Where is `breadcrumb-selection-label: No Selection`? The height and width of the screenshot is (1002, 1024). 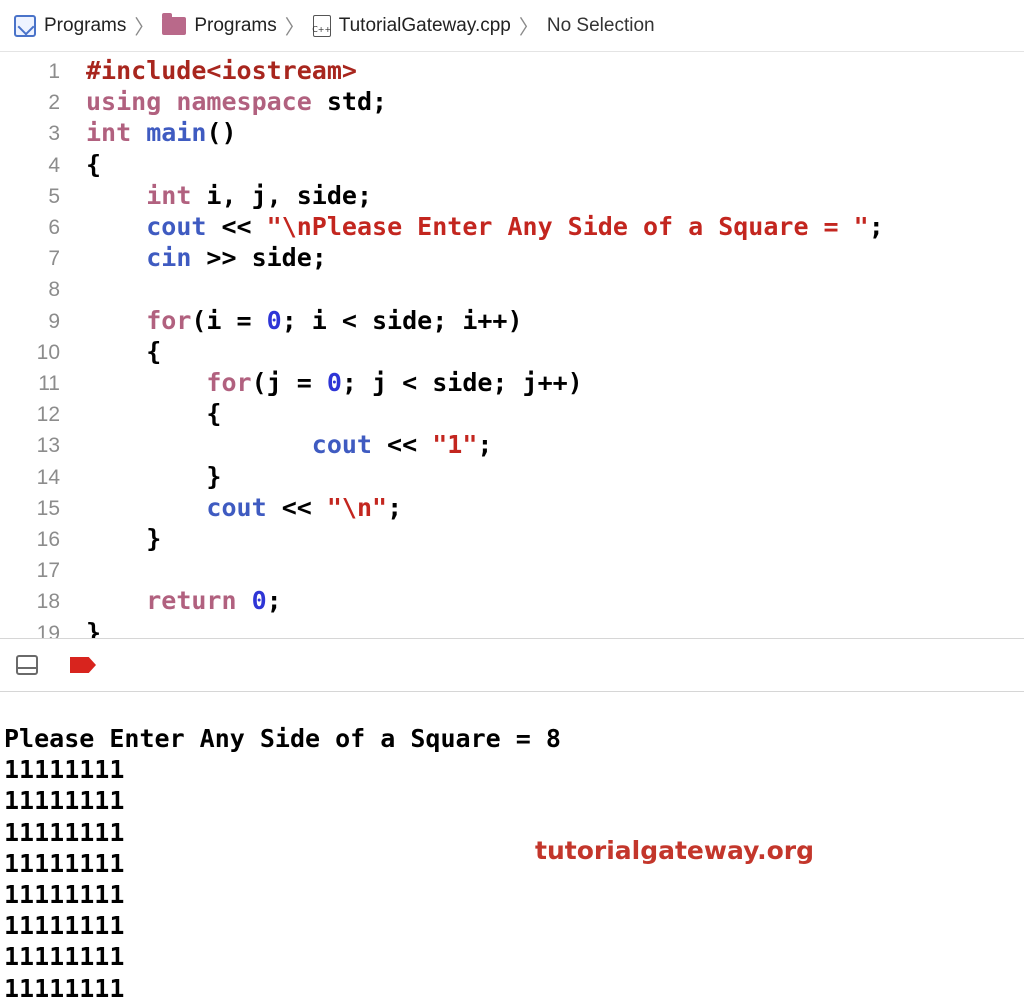 breadcrumb-selection-label: No Selection is located at coordinates (600, 25).